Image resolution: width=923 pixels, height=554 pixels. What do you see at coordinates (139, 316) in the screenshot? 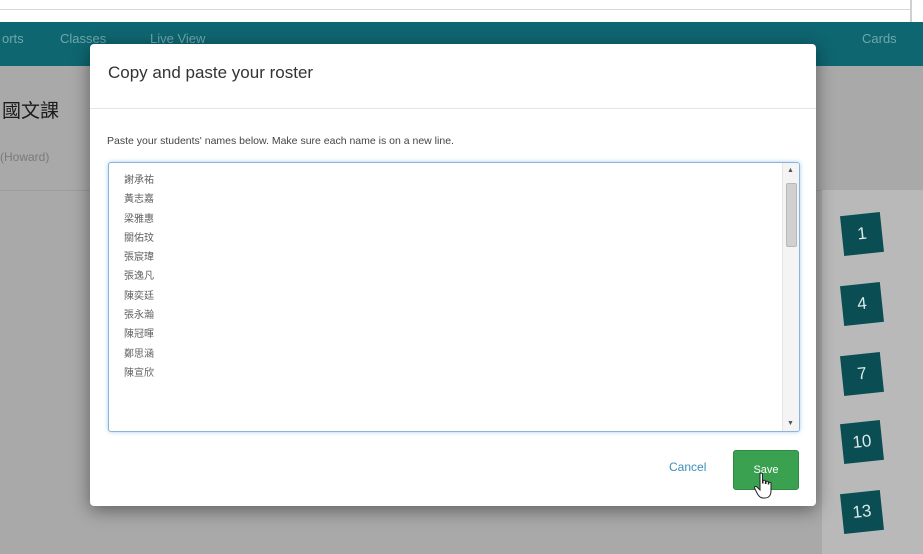
I see `roster-name-line: 張永瀚` at bounding box center [139, 316].